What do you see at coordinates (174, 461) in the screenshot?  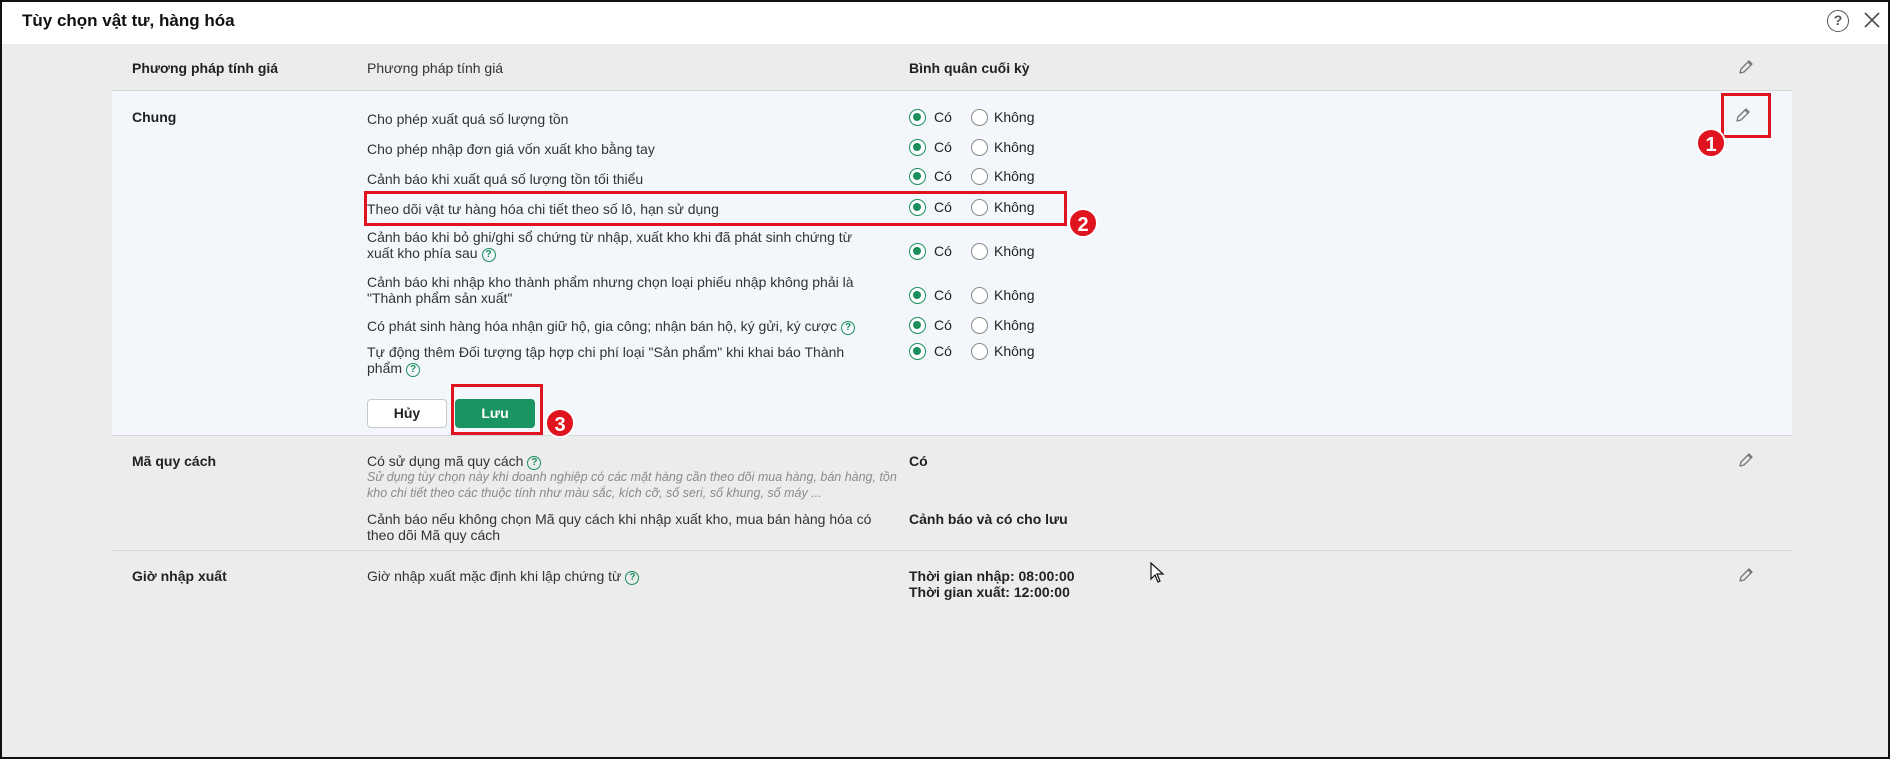 I see `spec-code-section-label: Mã quy cách` at bounding box center [174, 461].